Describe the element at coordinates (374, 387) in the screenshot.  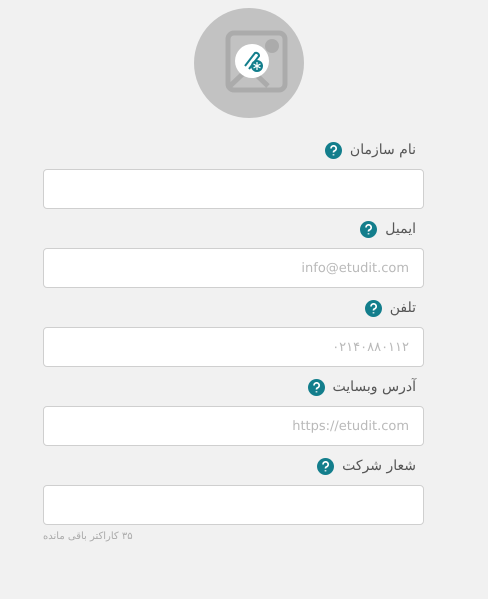
I see `field-label: آدرس وبسایت` at that location.